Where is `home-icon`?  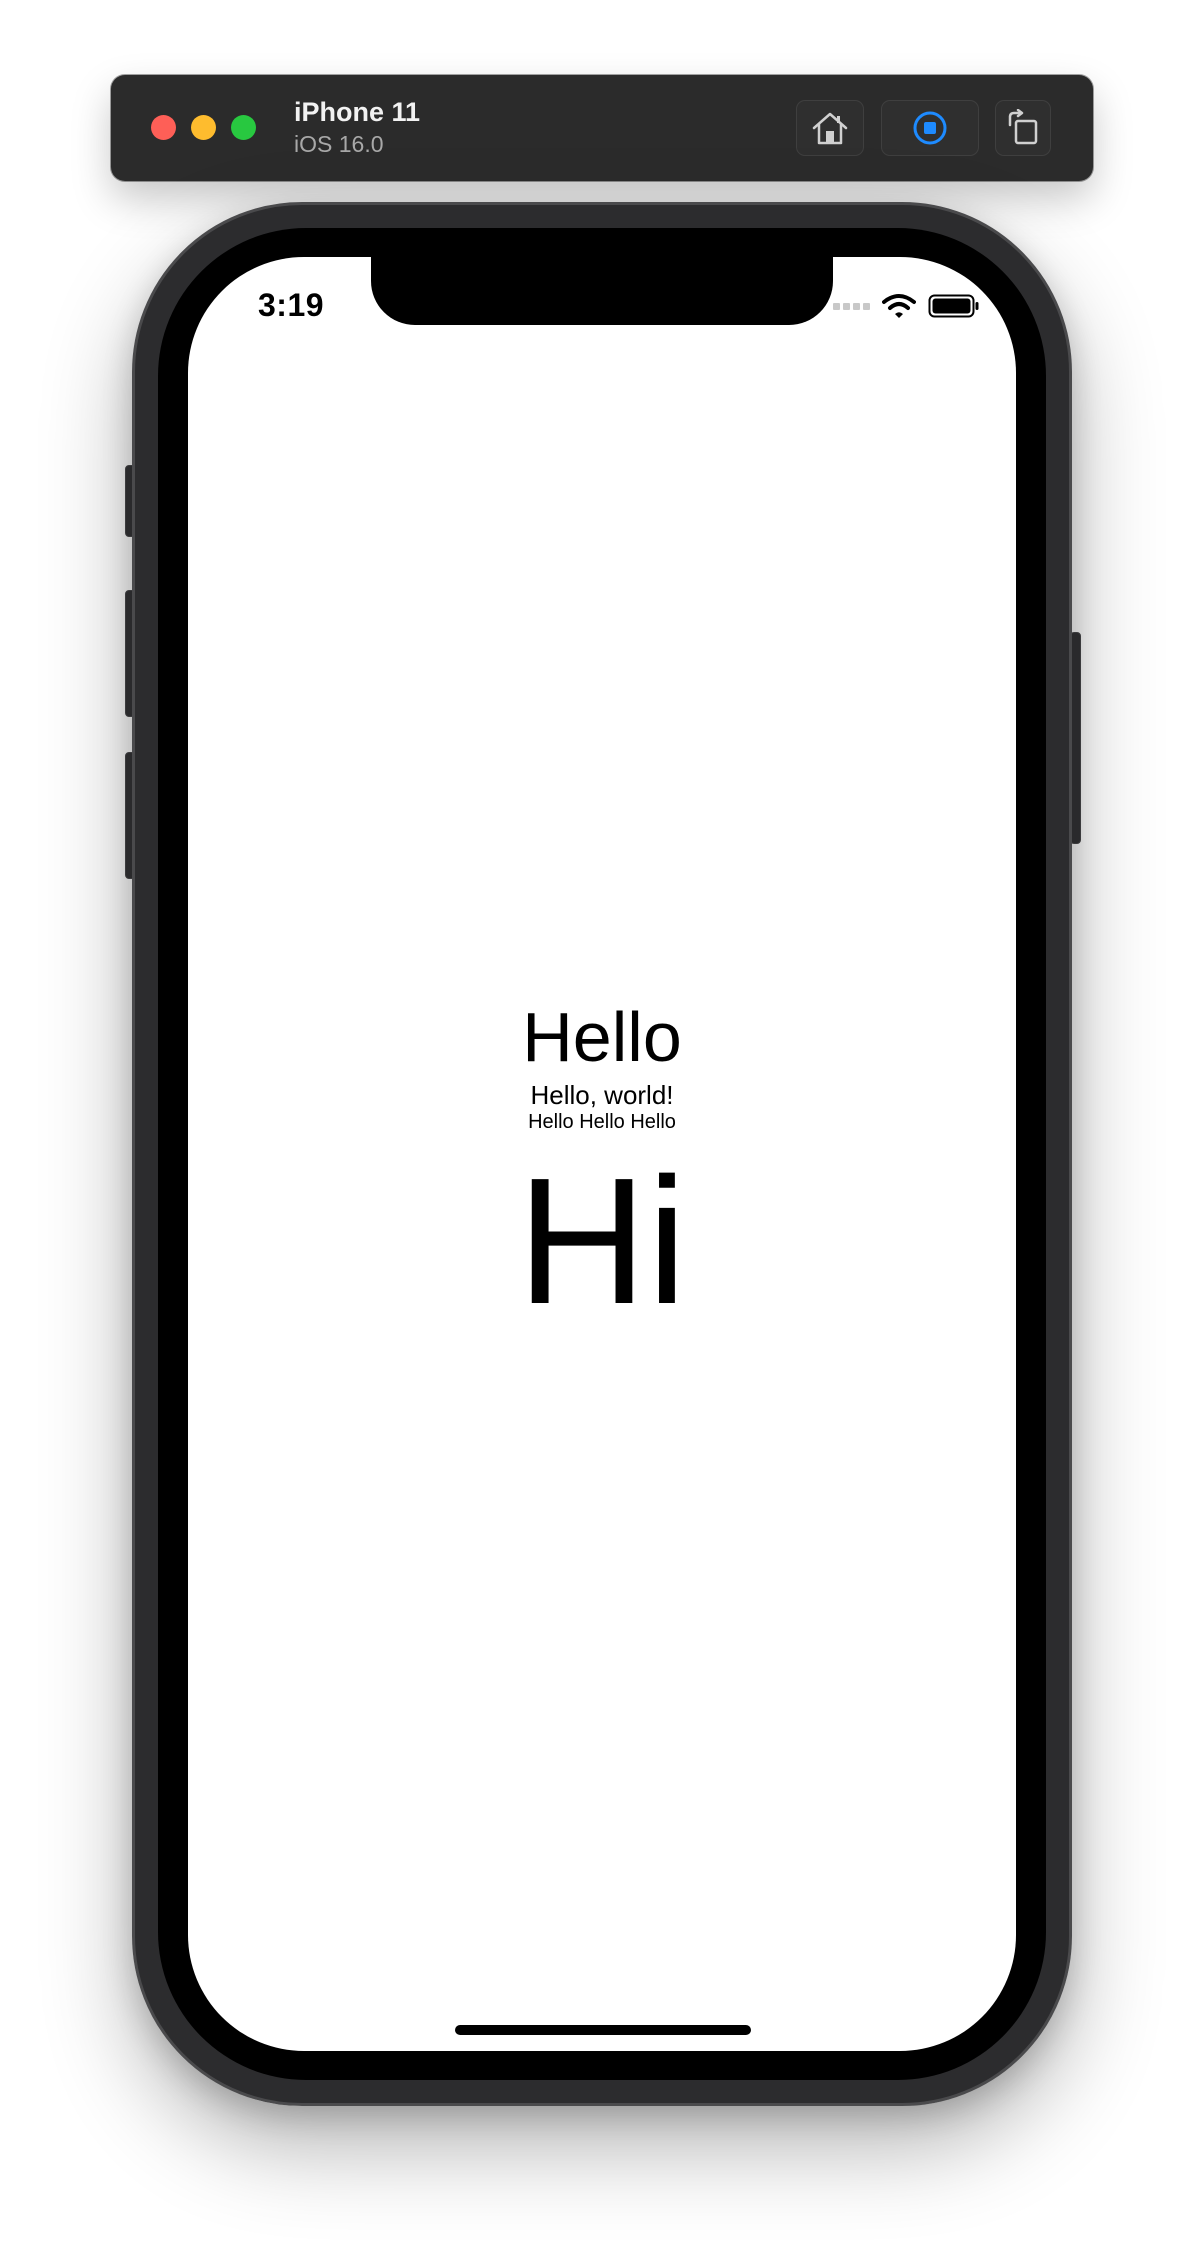
home-icon is located at coordinates (830, 128).